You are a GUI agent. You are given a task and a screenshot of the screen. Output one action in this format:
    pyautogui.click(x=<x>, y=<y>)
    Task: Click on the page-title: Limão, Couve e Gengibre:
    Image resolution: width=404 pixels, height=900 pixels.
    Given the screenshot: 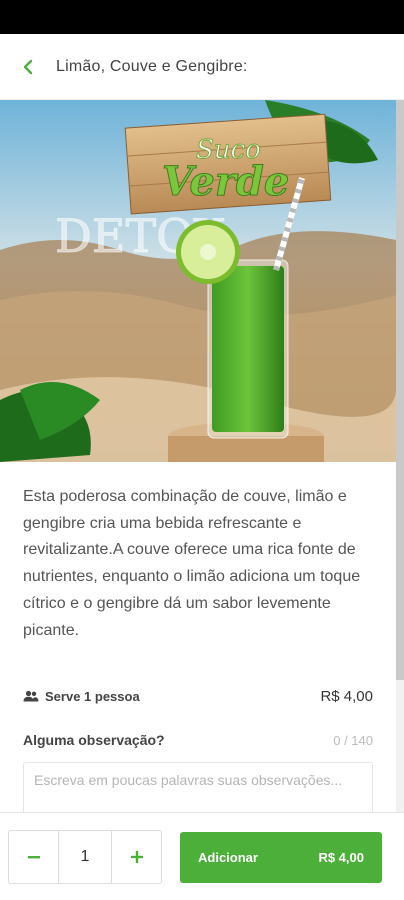 What is the action you would take?
    pyautogui.click(x=152, y=66)
    